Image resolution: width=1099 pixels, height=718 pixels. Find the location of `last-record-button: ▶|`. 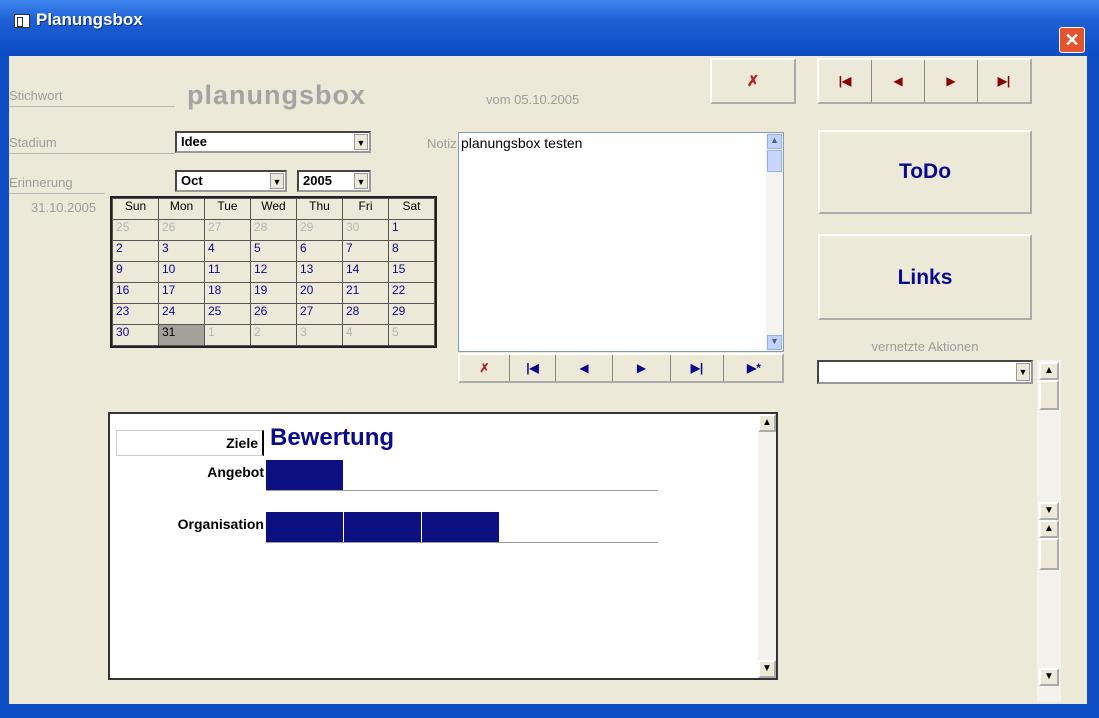

last-record-button: ▶| is located at coordinates (1004, 81).